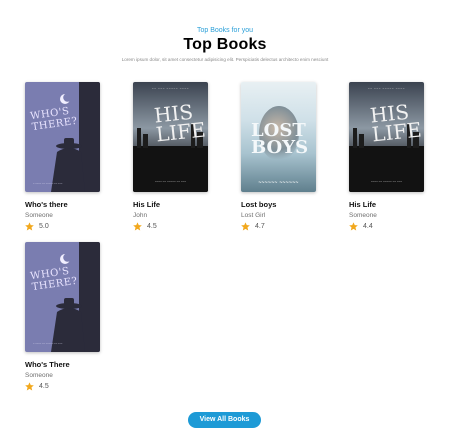 The image size is (450, 439). What do you see at coordinates (225, 30) in the screenshot?
I see `section-eyebrow: Top Books for you` at bounding box center [225, 30].